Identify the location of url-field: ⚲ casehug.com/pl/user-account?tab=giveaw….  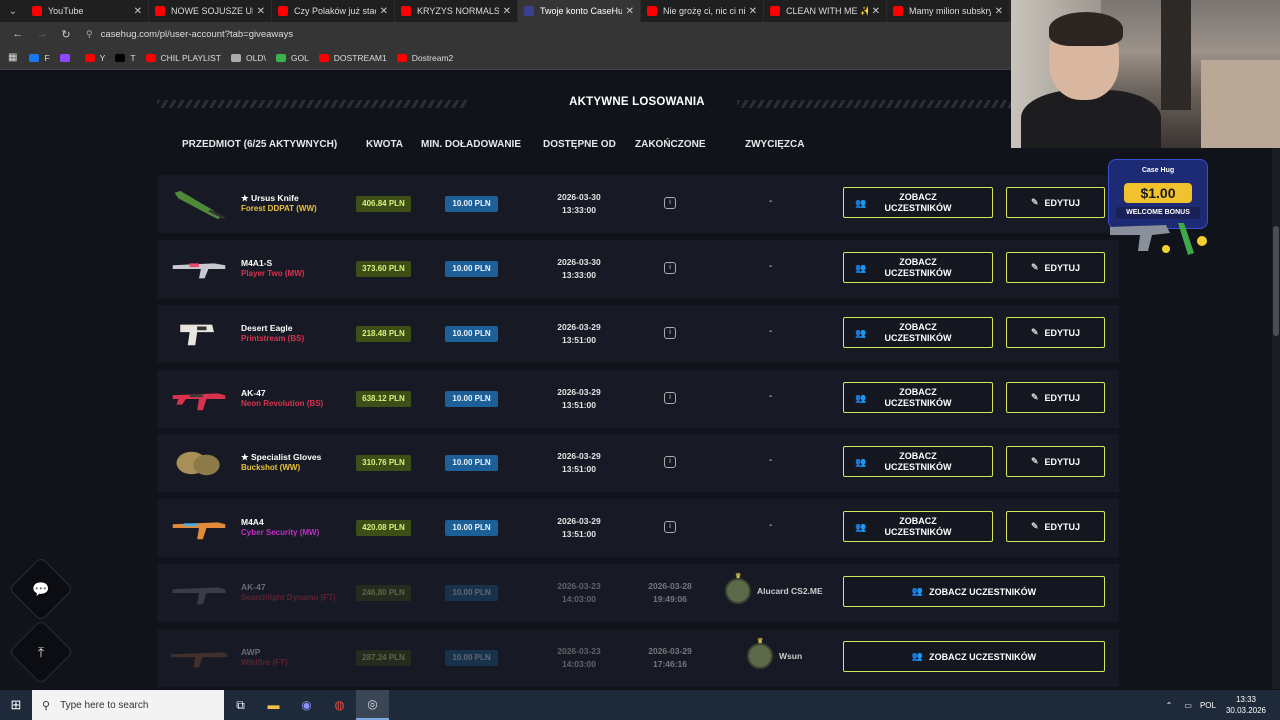
(189, 34).